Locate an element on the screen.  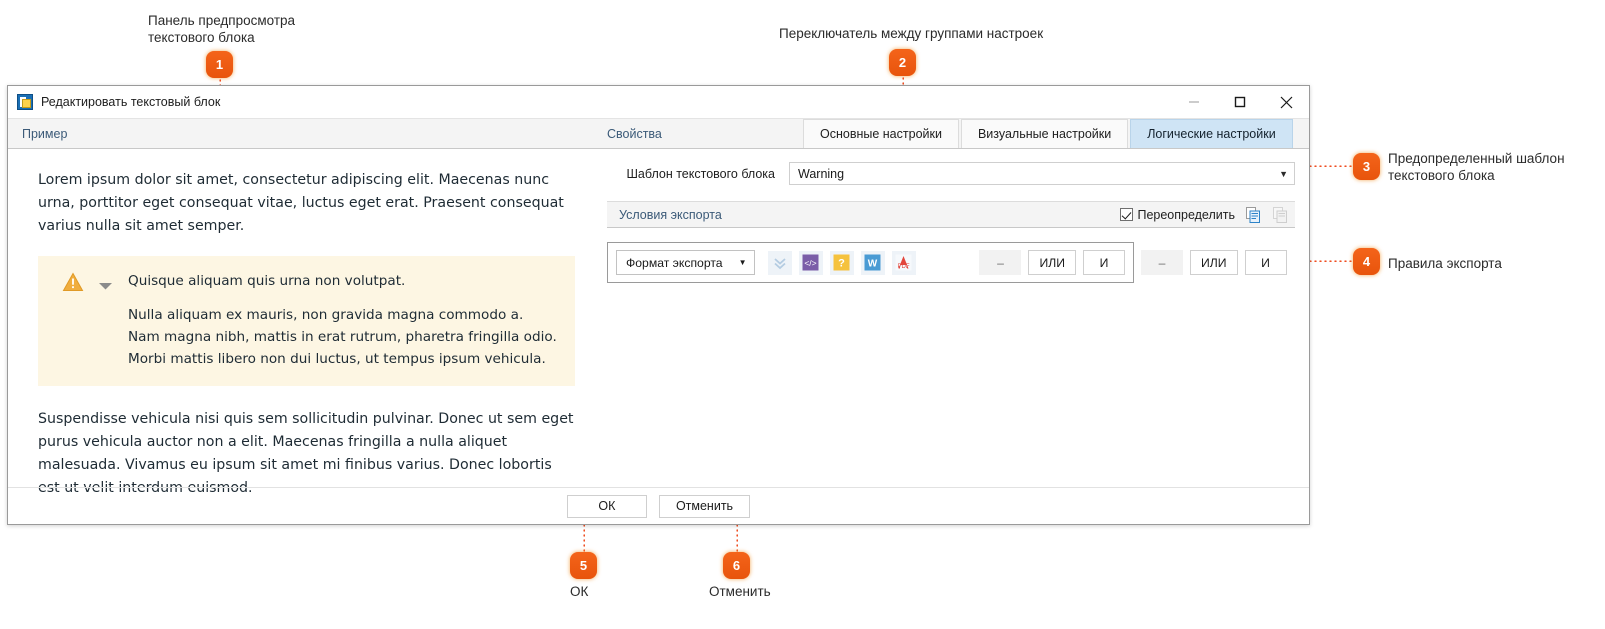
export-conditions-actions: Переопределить is located at coordinates (1204, 215).